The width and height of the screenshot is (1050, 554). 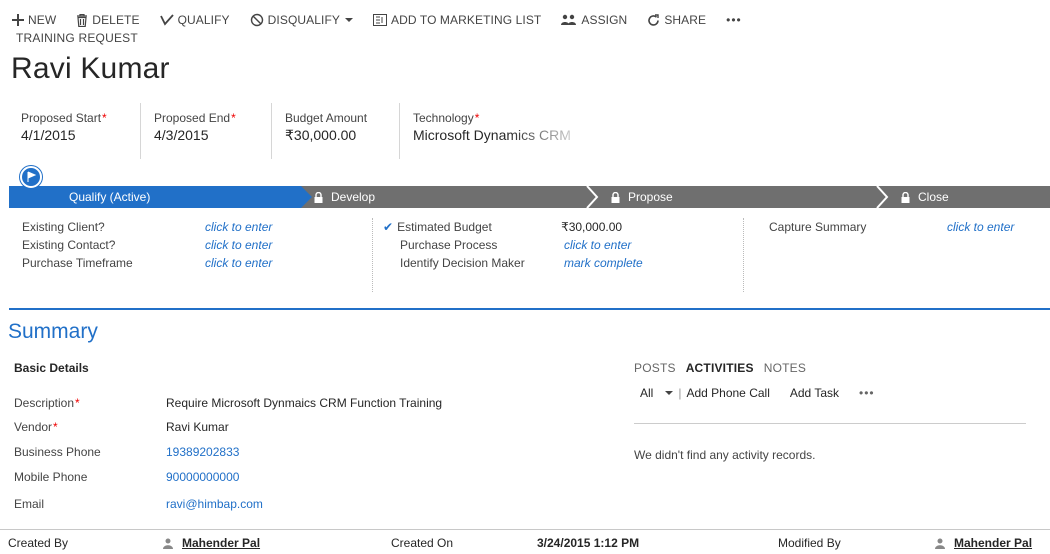 What do you see at coordinates (110, 197) in the screenshot?
I see `stage-qualify-label: Qualify (Active)` at bounding box center [110, 197].